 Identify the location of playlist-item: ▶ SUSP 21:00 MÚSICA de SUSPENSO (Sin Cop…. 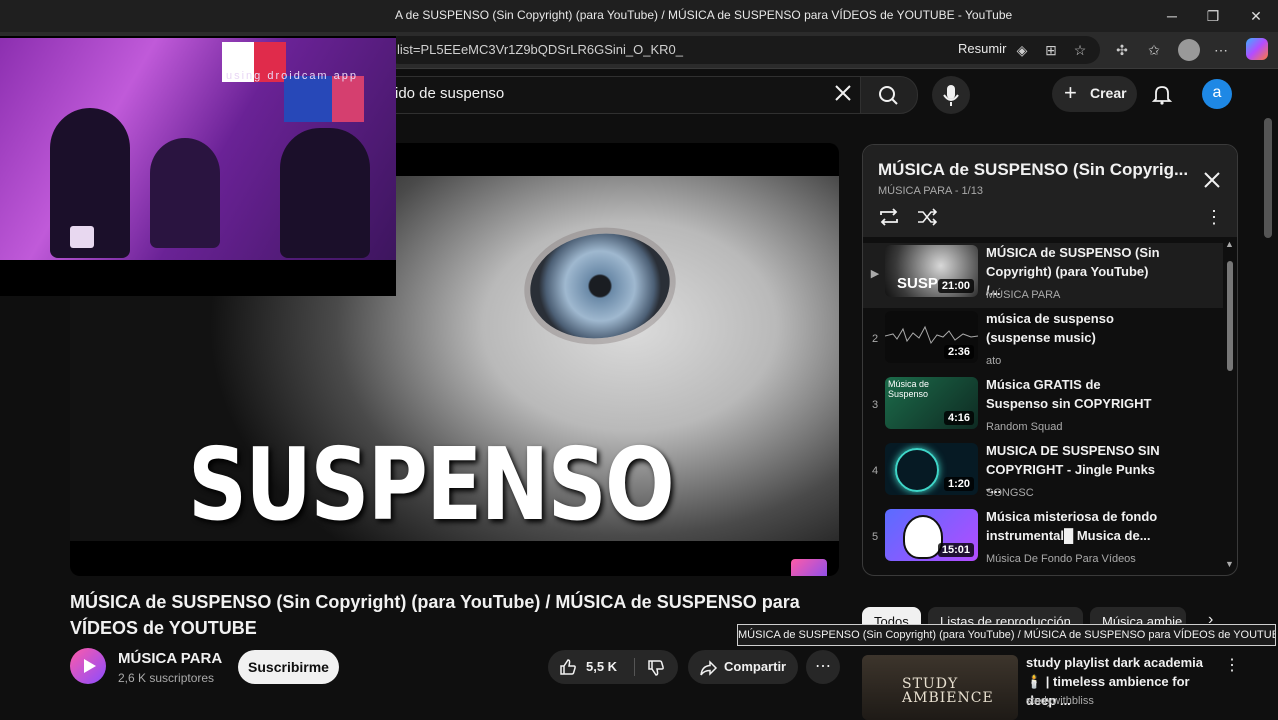
(1043, 275).